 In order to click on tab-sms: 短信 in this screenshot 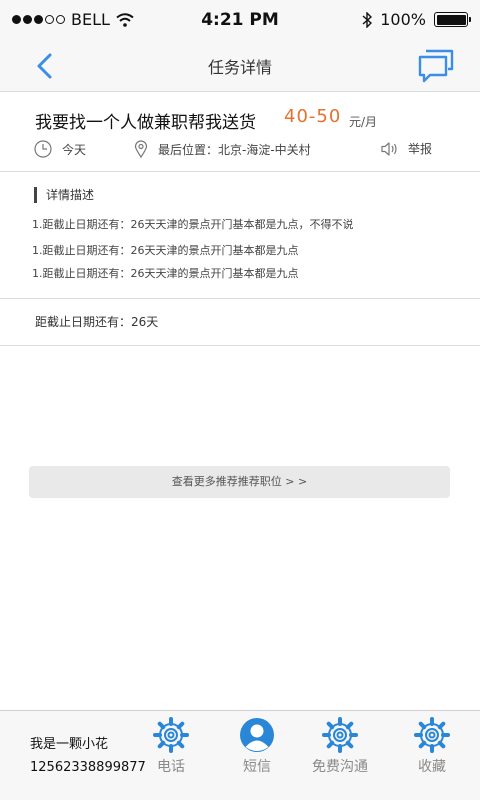, I will do `click(257, 746)`.